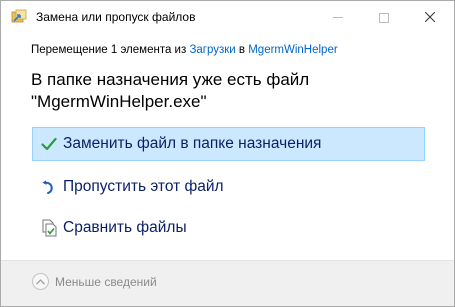 This screenshot has height=307, width=455. I want to click on close-button, so click(430, 17).